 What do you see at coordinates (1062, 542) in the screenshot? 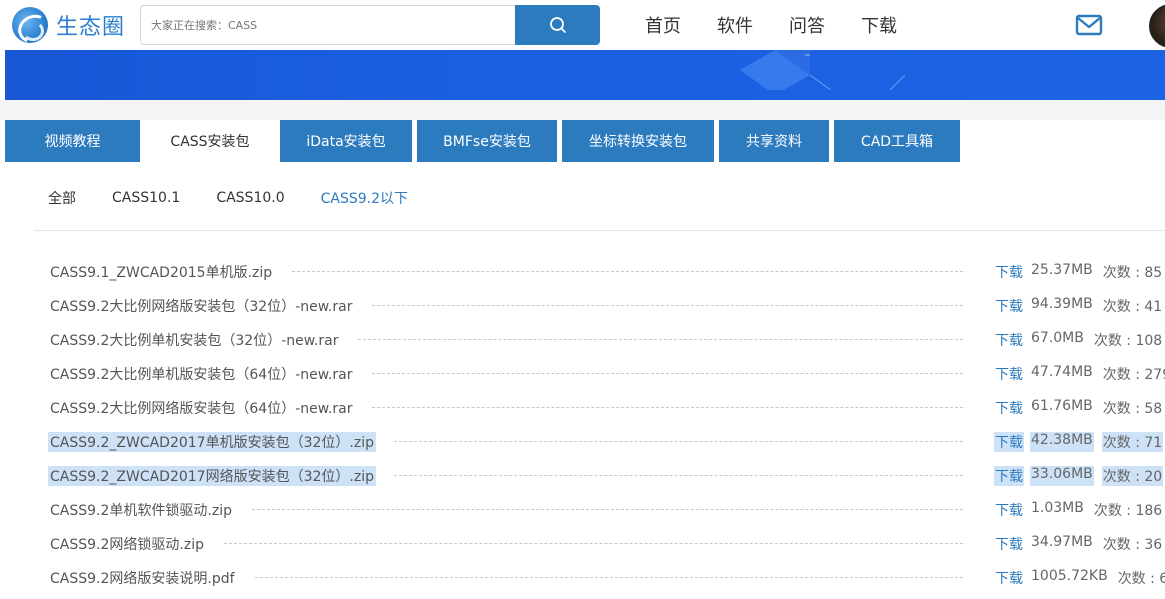
I see `file-size: 34.97MB` at bounding box center [1062, 542].